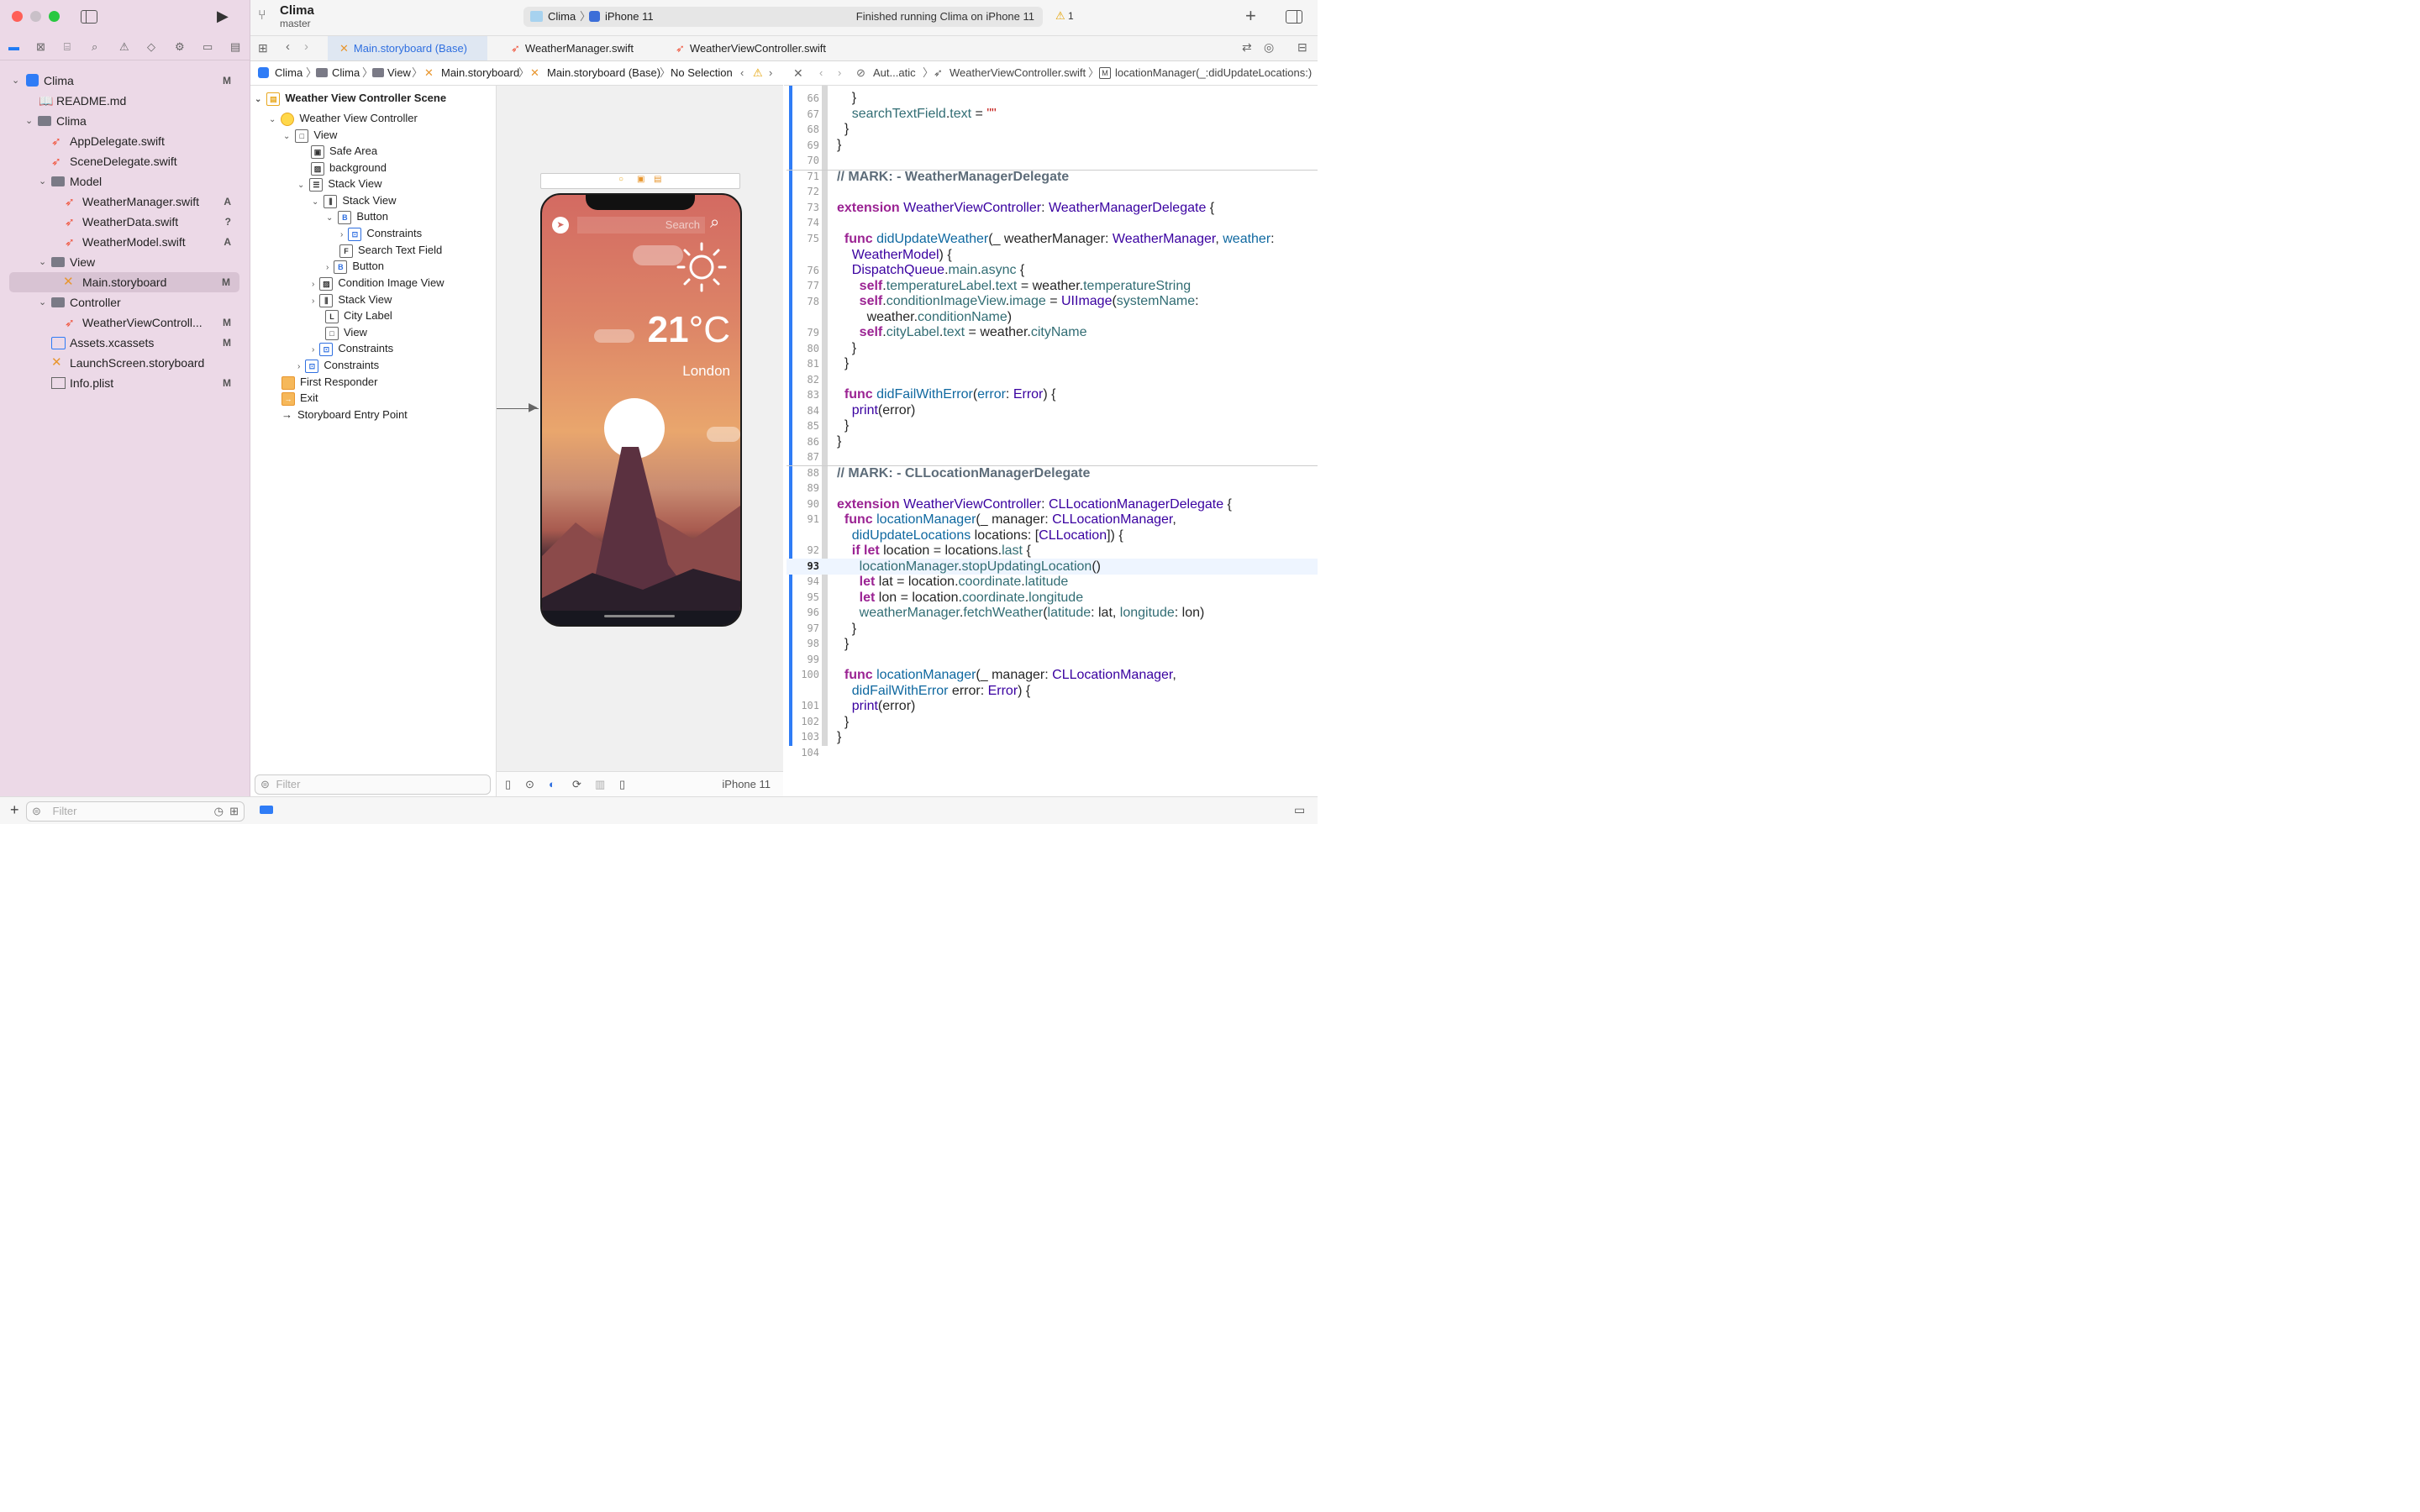 Image resolution: width=2420 pixels, height=1512 pixels. What do you see at coordinates (344, 415) in the screenshot?
I see `outline-item-entry-point: → Storyboard Entry Point` at bounding box center [344, 415].